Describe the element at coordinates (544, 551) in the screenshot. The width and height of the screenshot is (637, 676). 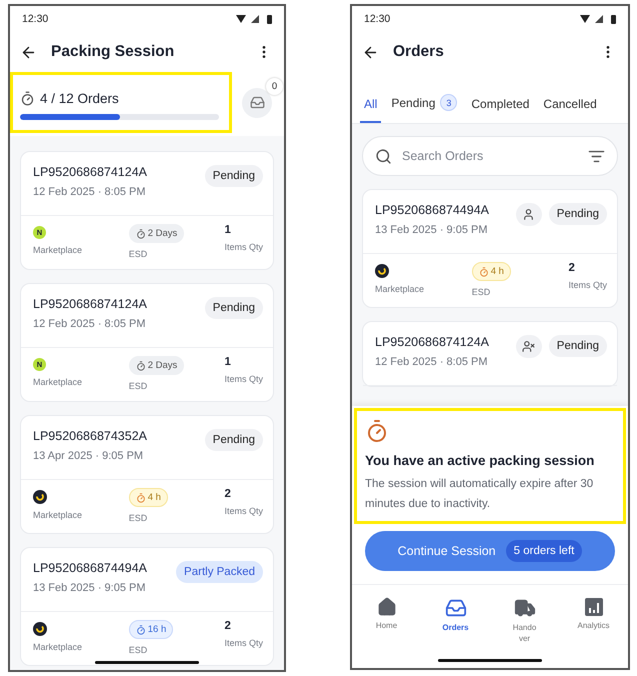
I see `orders-left-tag: 5 orders left` at that location.